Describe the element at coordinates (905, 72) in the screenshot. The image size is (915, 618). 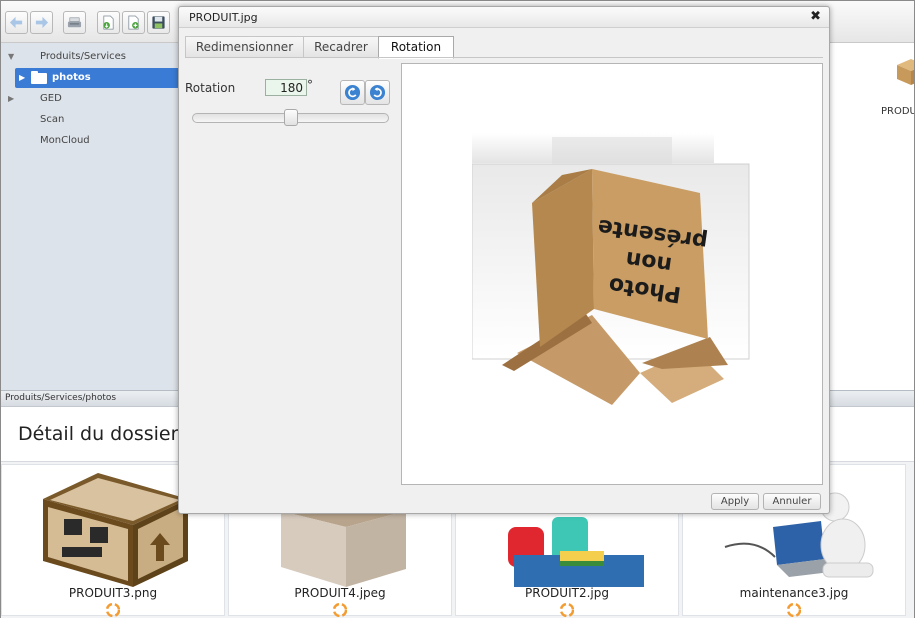
I see `box-icon` at that location.